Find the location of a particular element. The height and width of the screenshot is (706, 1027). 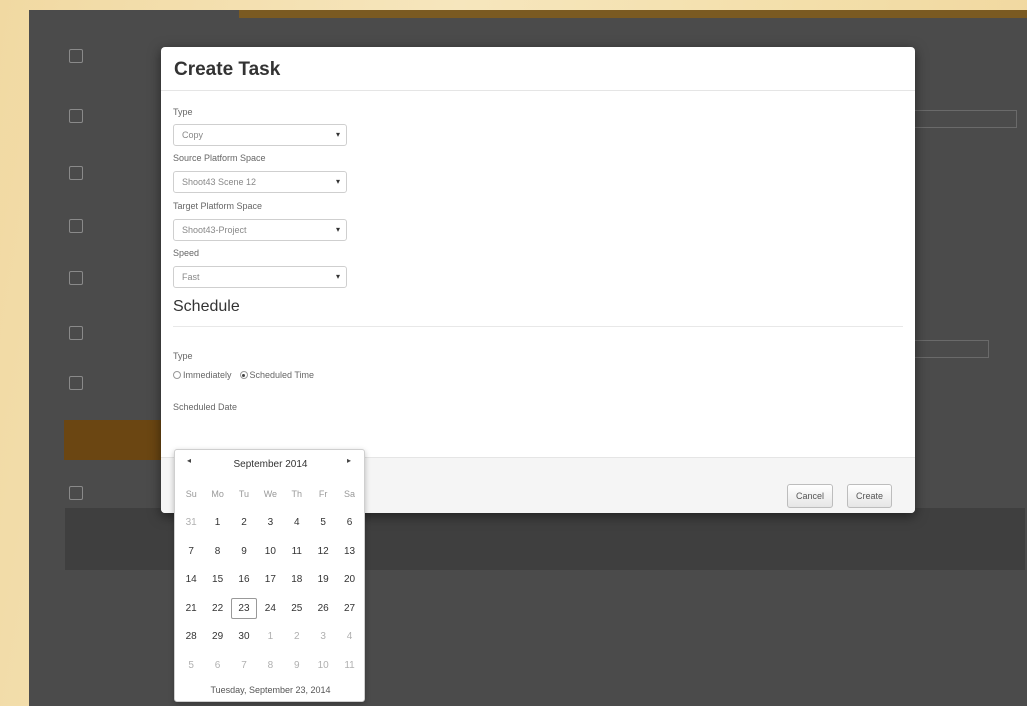

background-field is located at coordinates (963, 119).